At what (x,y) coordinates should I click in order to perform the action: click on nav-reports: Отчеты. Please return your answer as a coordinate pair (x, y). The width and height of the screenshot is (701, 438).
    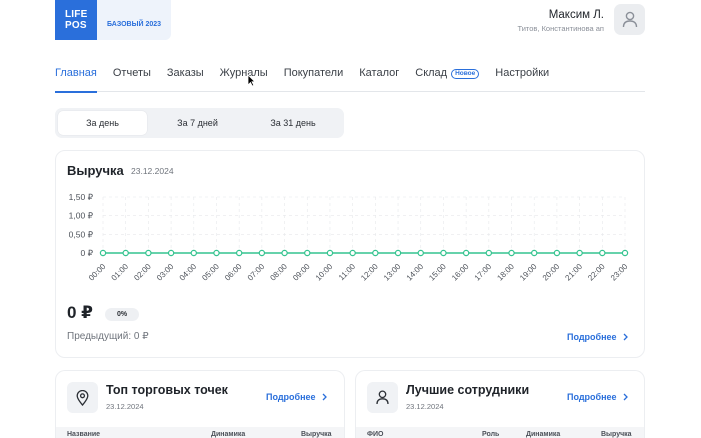
    Looking at the image, I should click on (132, 79).